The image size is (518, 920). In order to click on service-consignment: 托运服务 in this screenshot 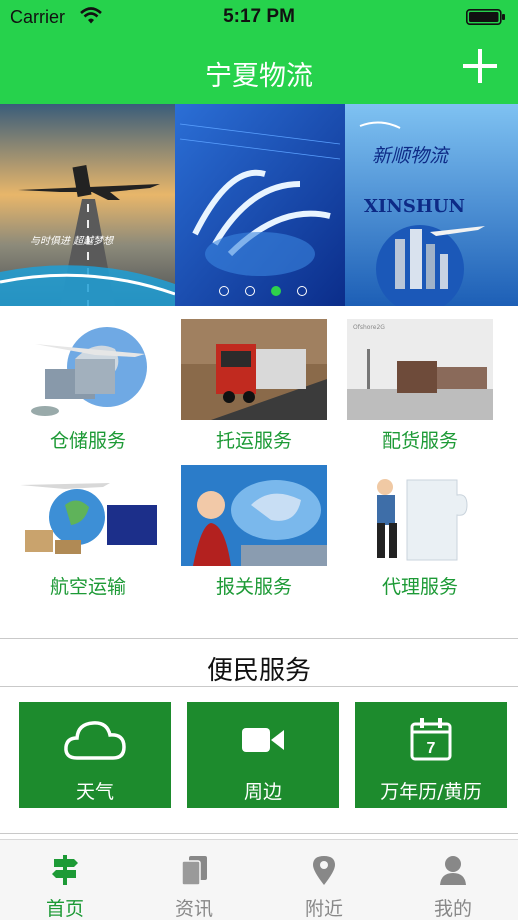, I will do `click(254, 381)`.